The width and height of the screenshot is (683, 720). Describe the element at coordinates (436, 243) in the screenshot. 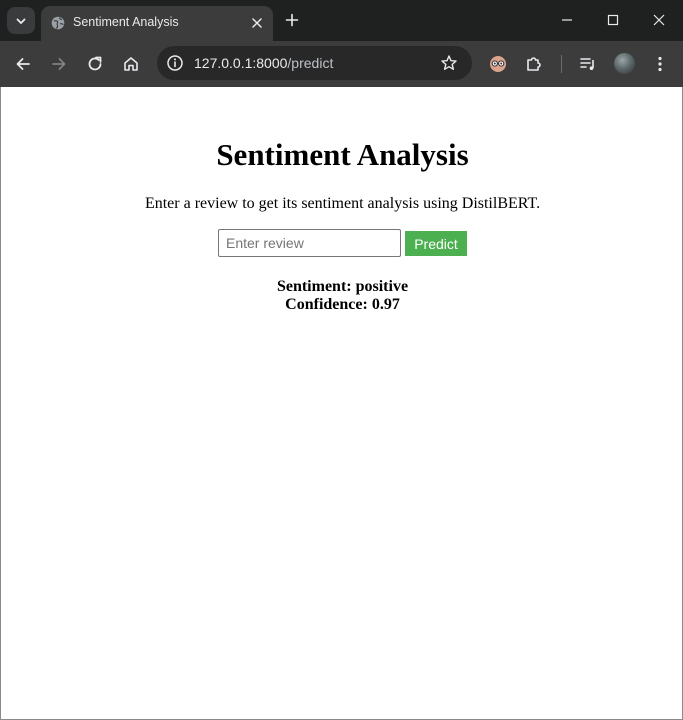

I see `predict-button: Predict` at that location.